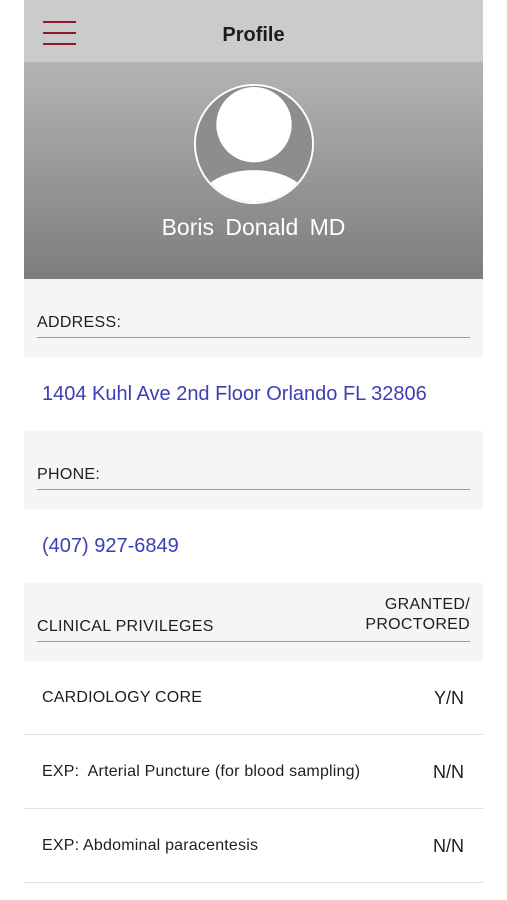 The image size is (507, 900). I want to click on top-bar: Profile, so click(253, 31).